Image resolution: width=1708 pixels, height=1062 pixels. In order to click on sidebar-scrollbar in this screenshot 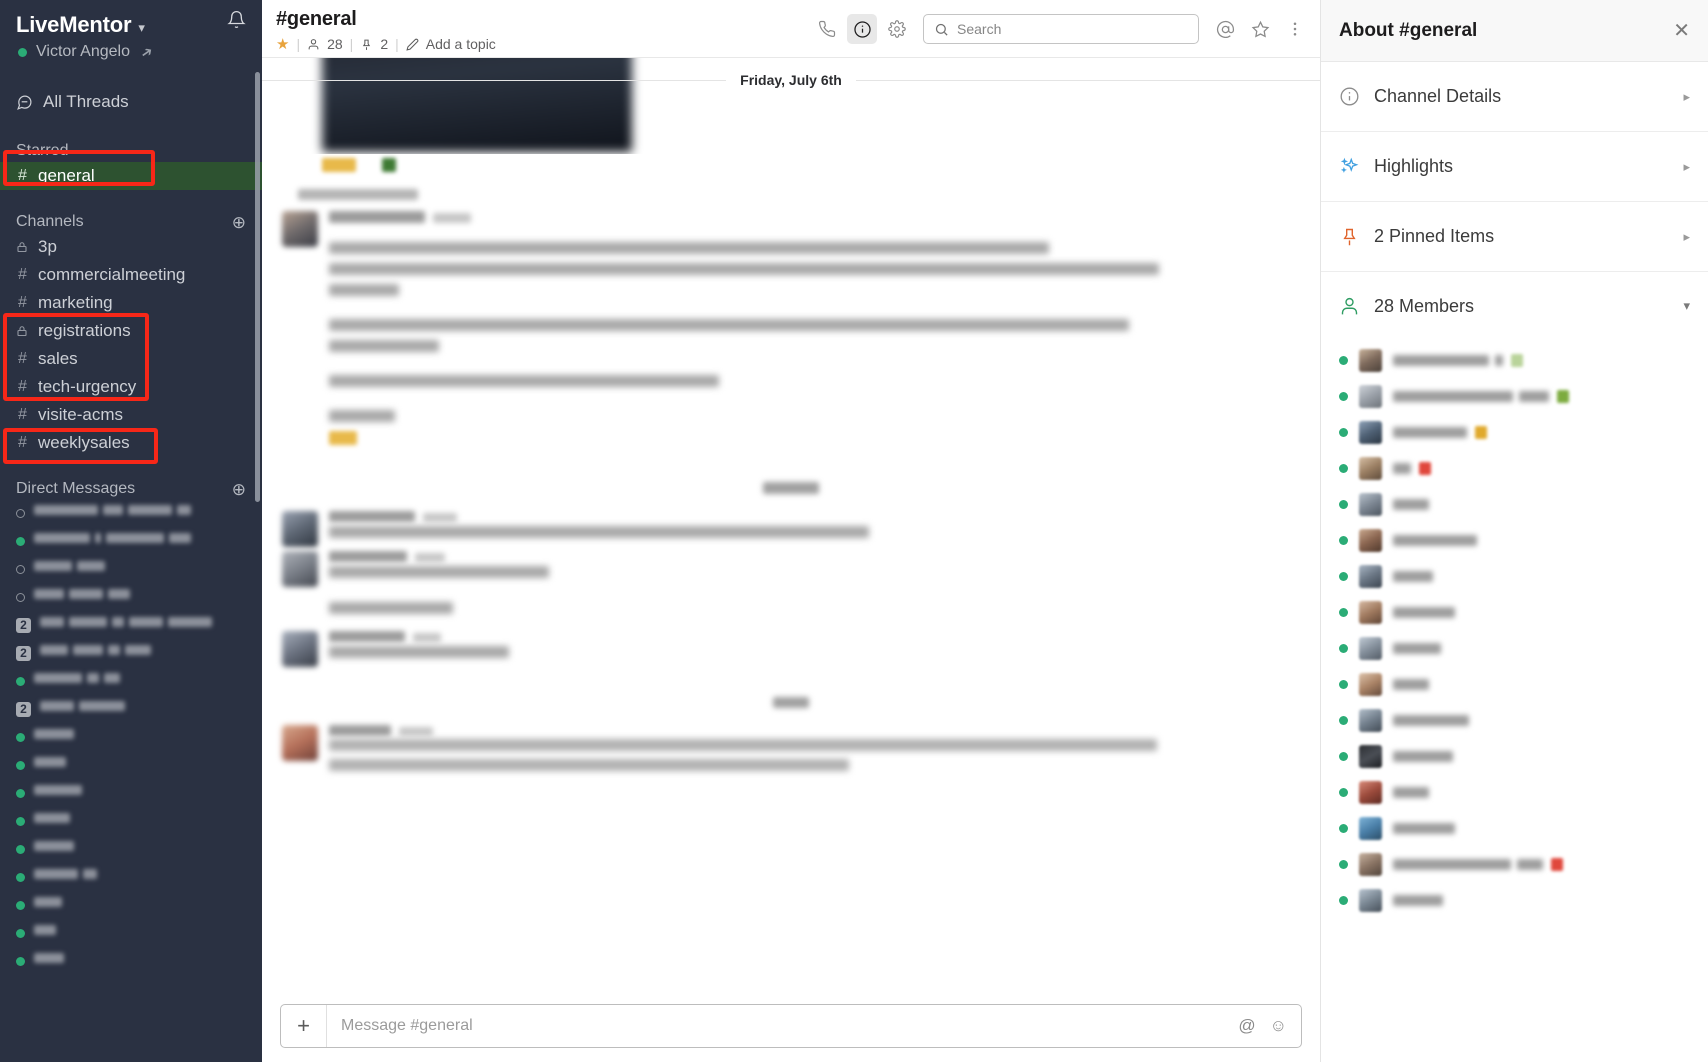, I will do `click(257, 287)`.